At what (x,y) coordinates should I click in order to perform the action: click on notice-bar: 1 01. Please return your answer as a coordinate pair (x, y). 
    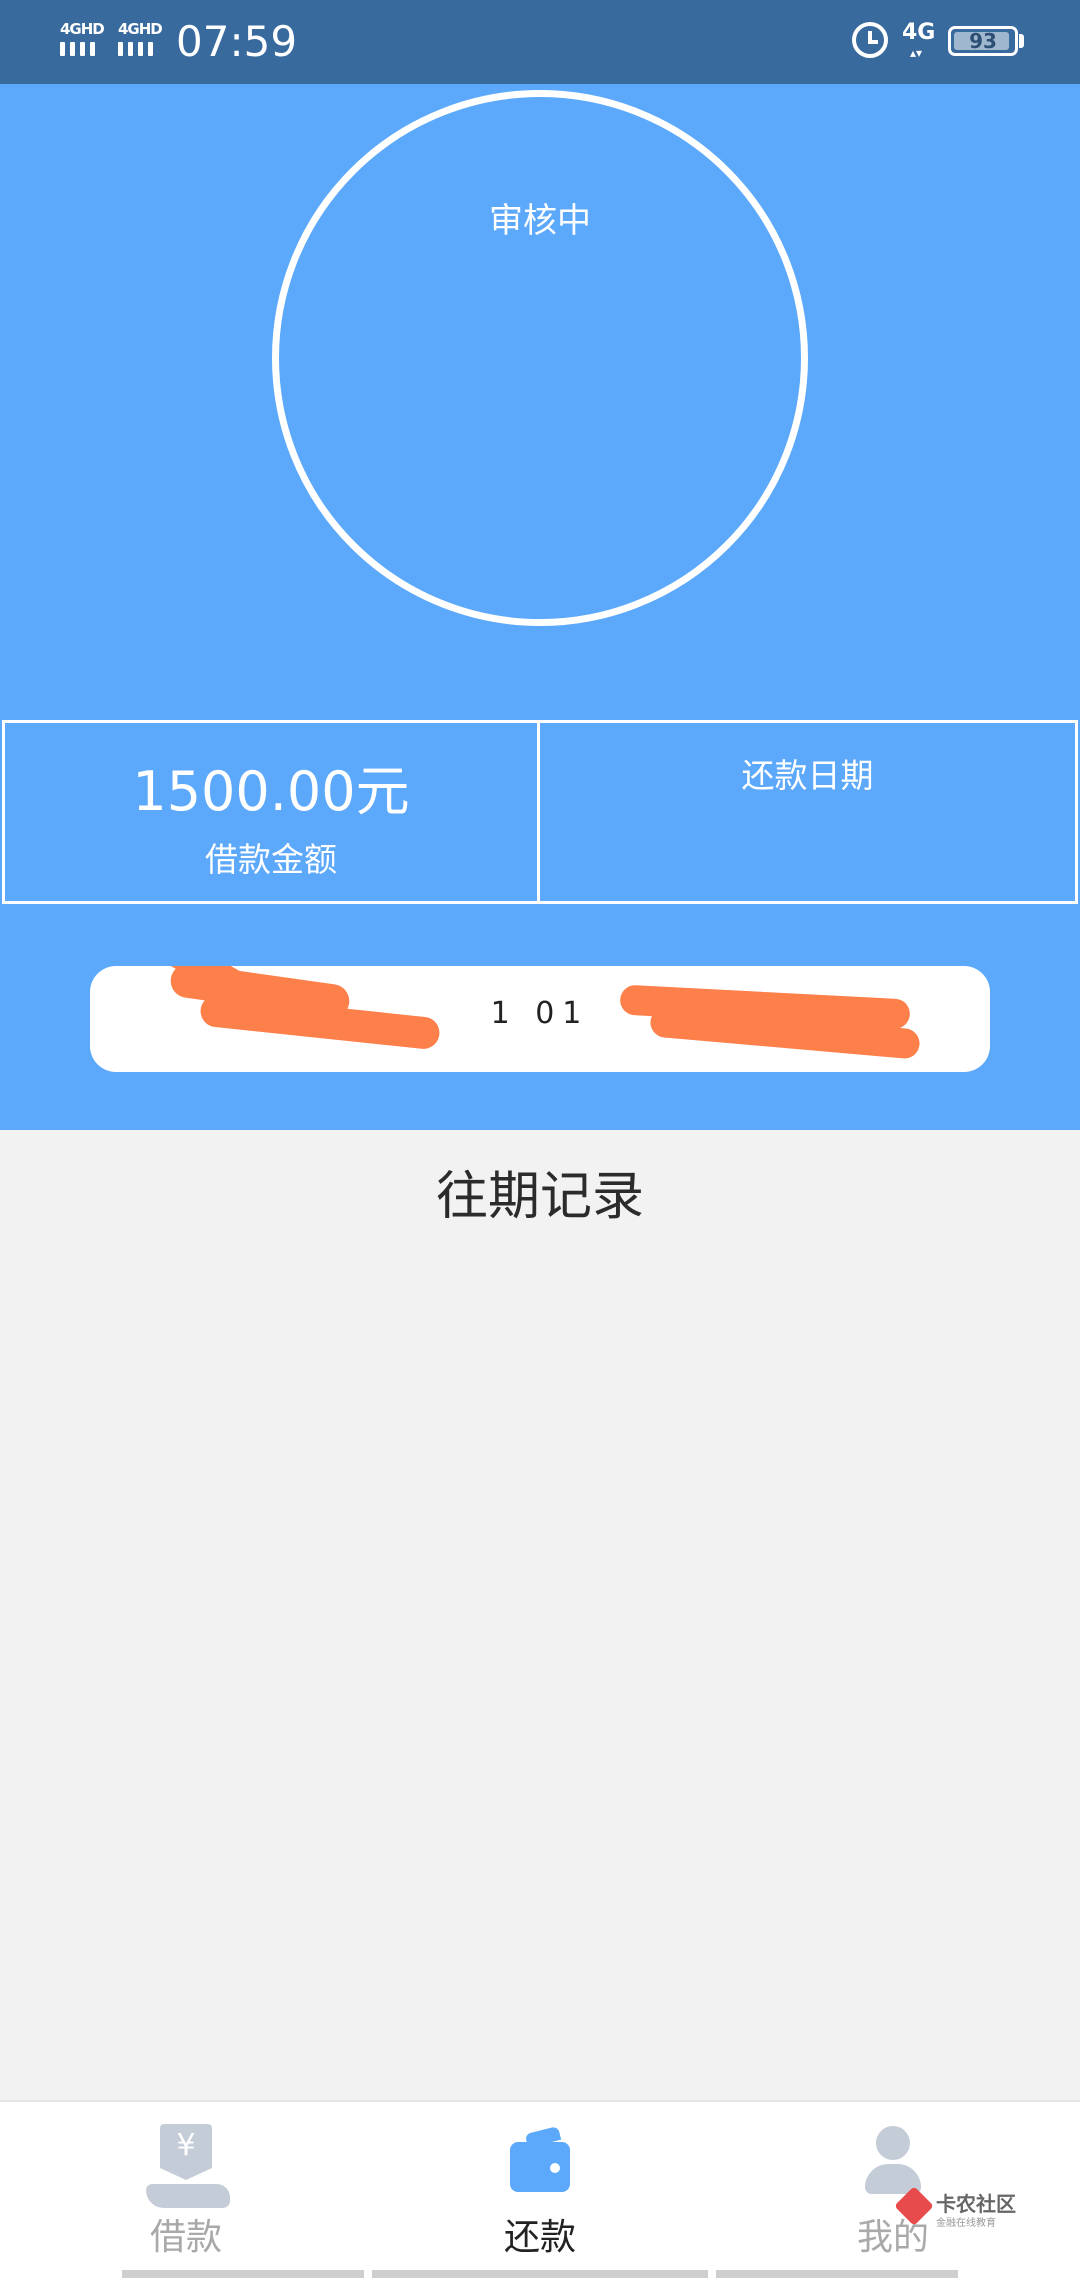
    Looking at the image, I should click on (540, 1019).